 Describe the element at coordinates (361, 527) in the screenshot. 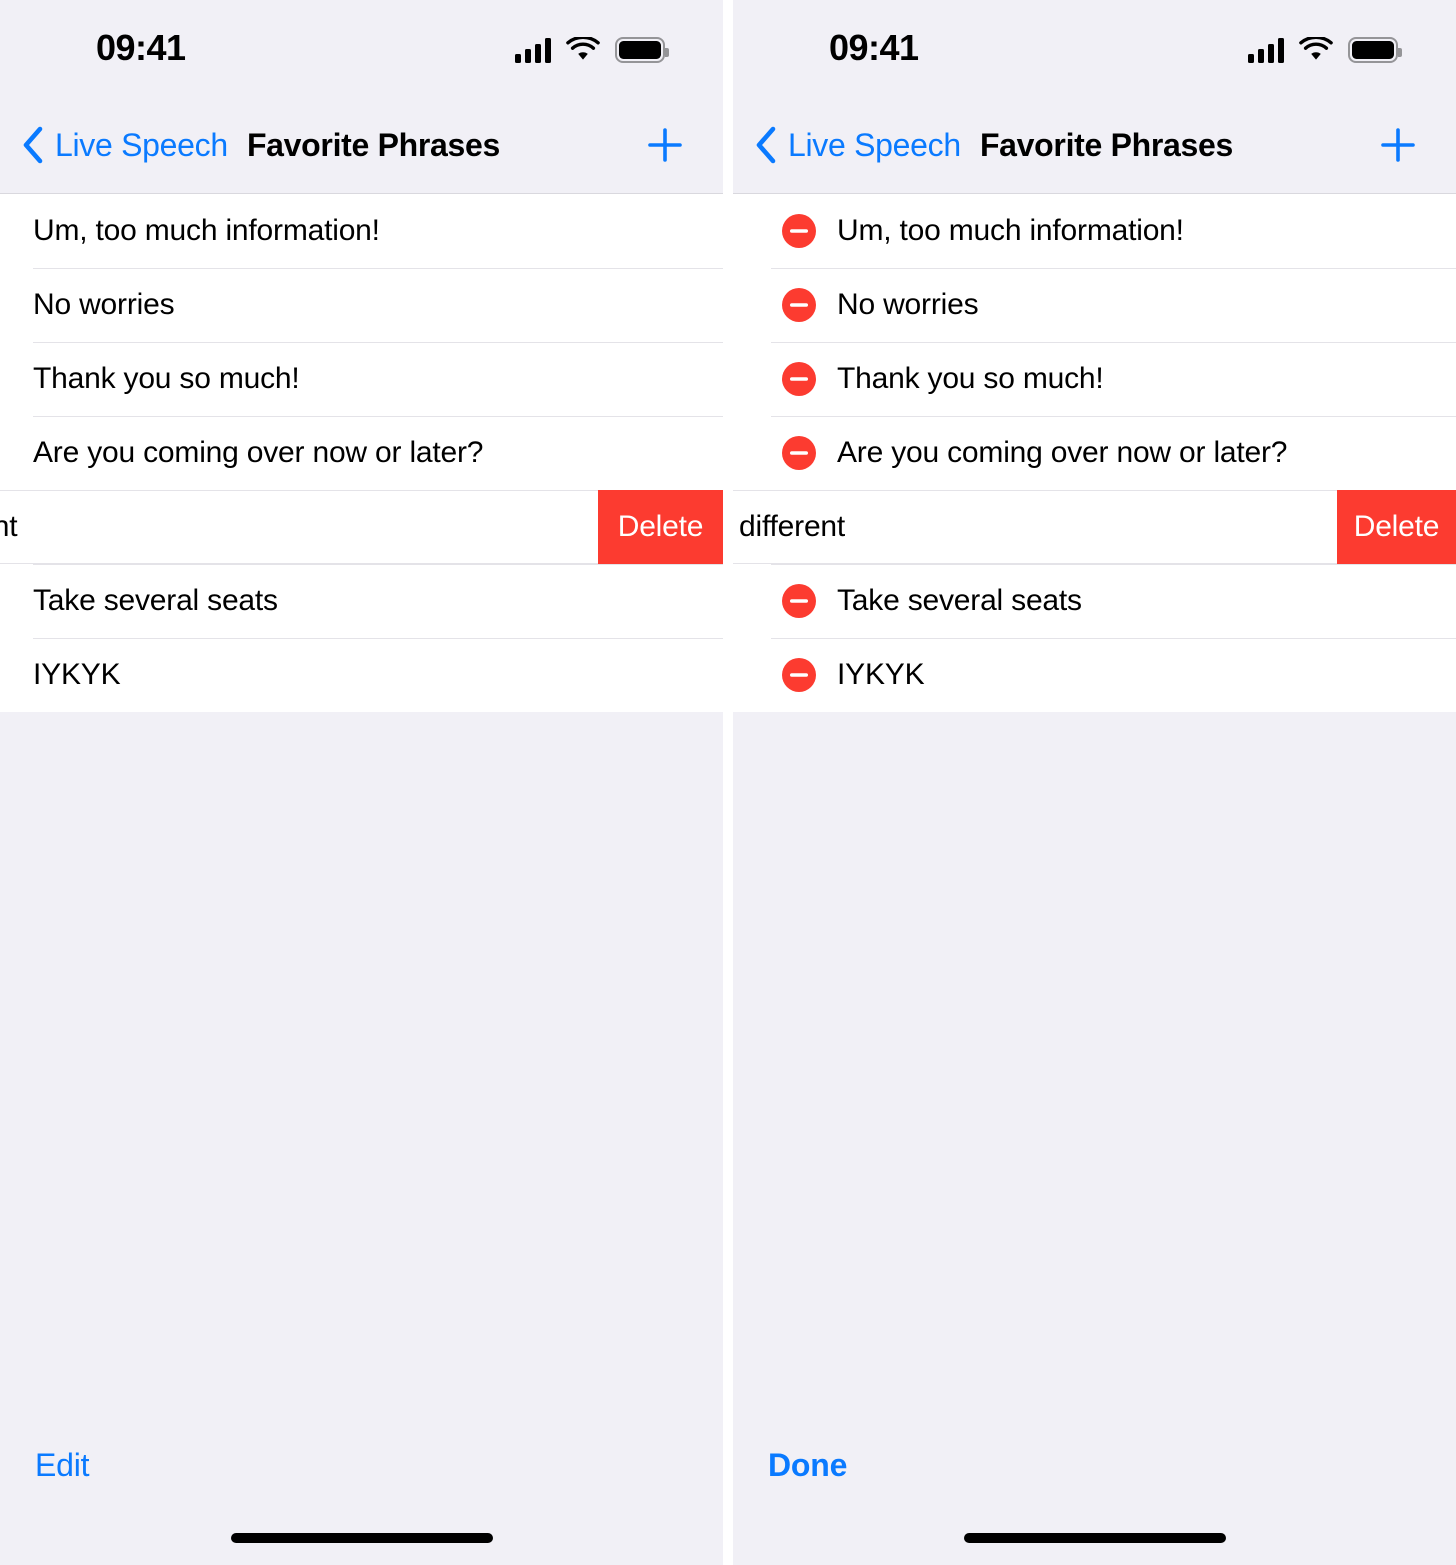

I see `list-item-swiped: erent Delete` at that location.